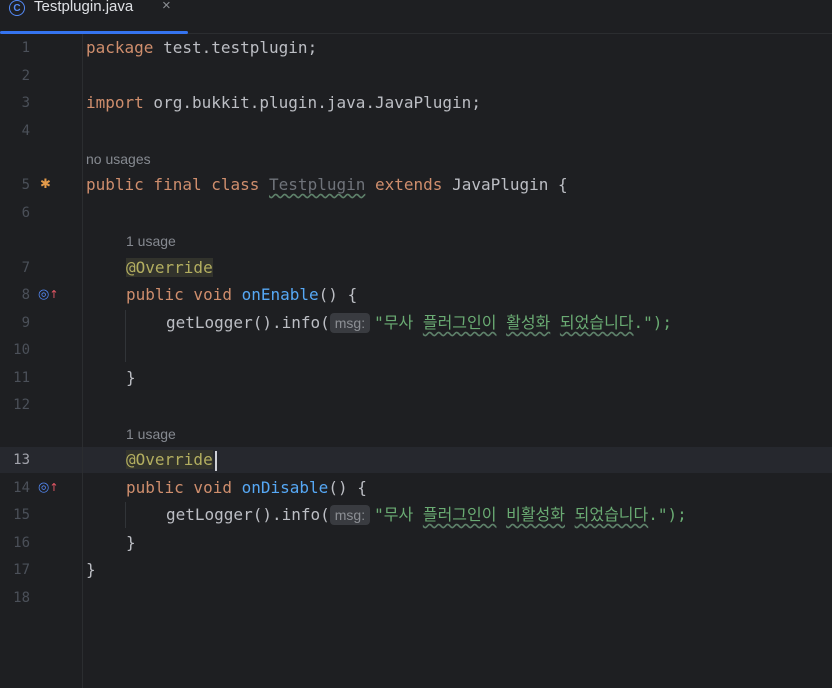  Describe the element at coordinates (21, 488) in the screenshot. I see `line-number: 14` at that location.